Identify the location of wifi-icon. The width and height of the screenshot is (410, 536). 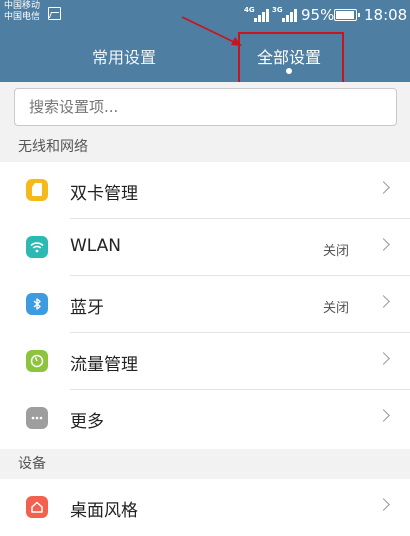
(37, 247).